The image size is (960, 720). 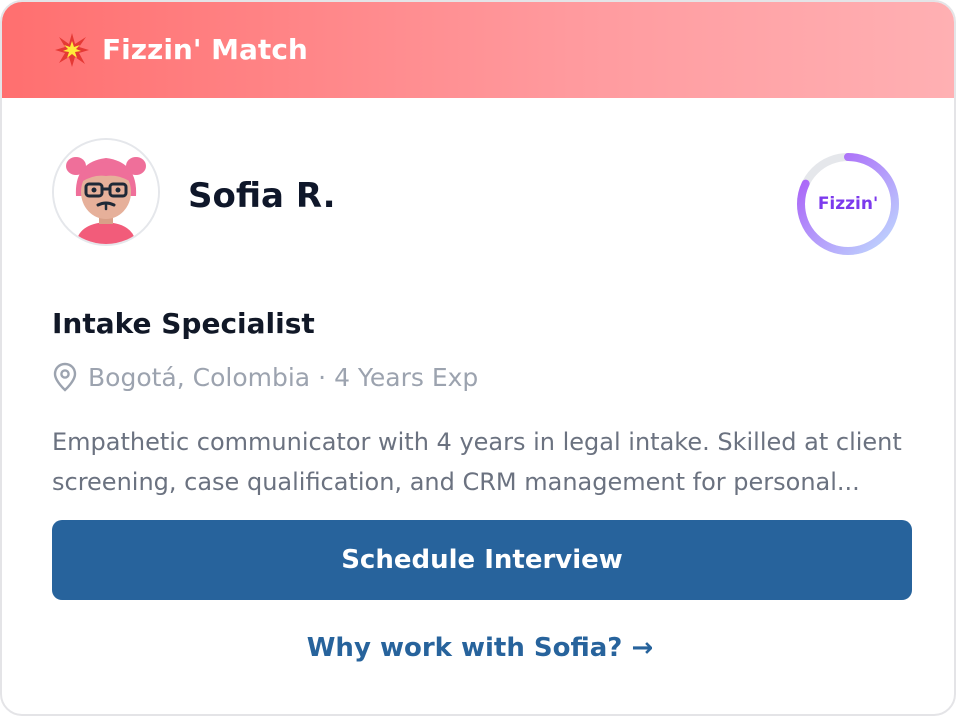 What do you see at coordinates (72, 50) in the screenshot?
I see `sparkle-burst-icon` at bounding box center [72, 50].